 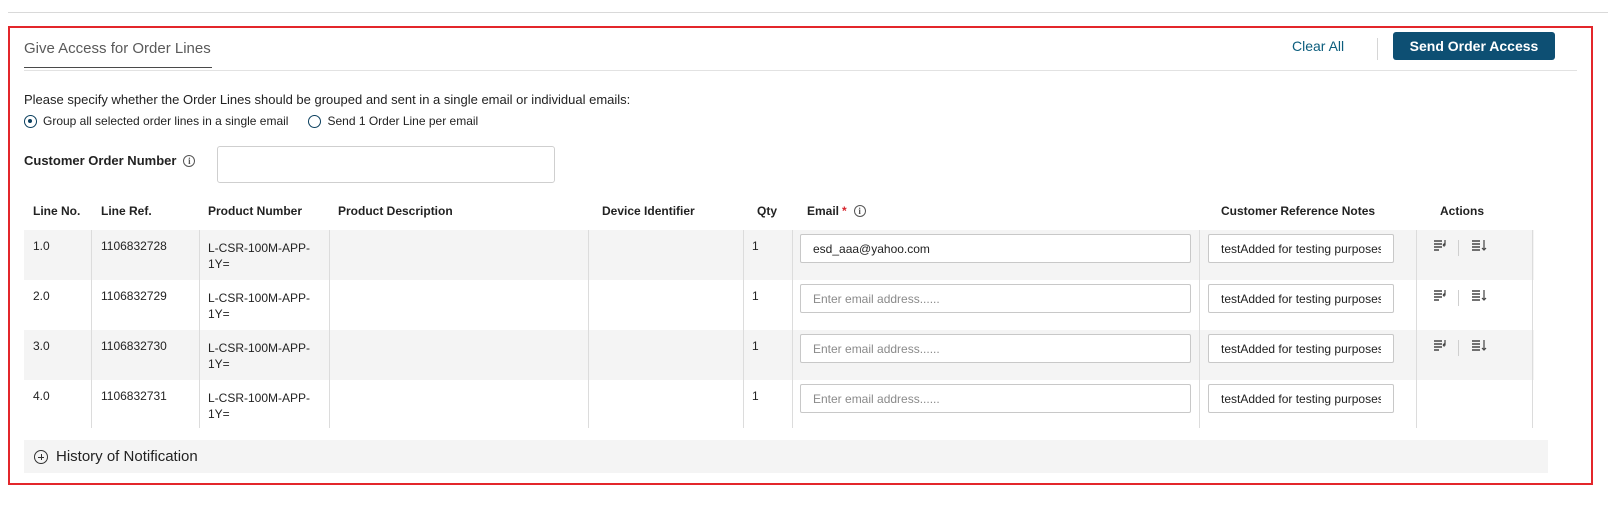 What do you see at coordinates (134, 396) in the screenshot?
I see `cell-line-ref: 1106832731` at bounding box center [134, 396].